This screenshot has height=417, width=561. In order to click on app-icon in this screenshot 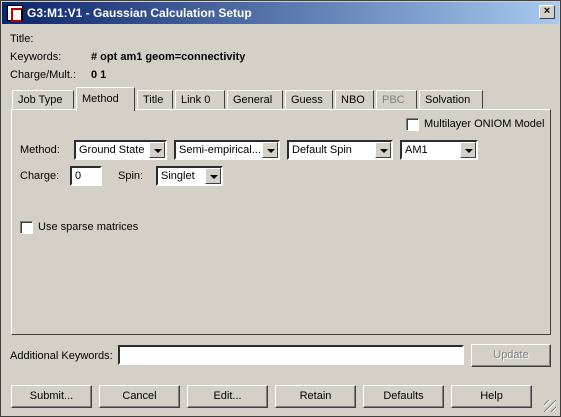, I will do `click(15, 13)`.